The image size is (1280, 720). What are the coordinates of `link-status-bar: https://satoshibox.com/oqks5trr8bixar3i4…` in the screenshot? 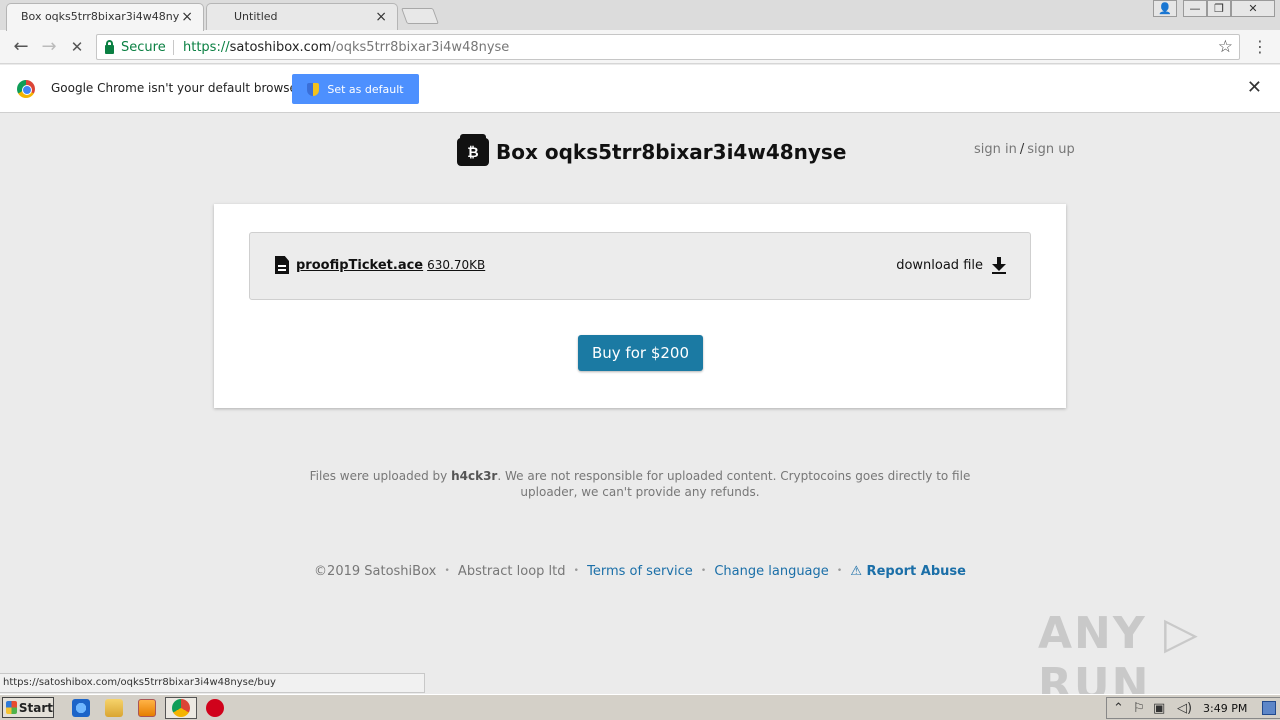 It's located at (212, 683).